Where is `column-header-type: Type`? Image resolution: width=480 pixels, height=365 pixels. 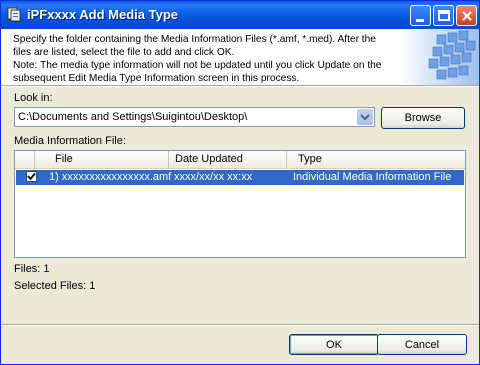
column-header-type: Type is located at coordinates (376, 159).